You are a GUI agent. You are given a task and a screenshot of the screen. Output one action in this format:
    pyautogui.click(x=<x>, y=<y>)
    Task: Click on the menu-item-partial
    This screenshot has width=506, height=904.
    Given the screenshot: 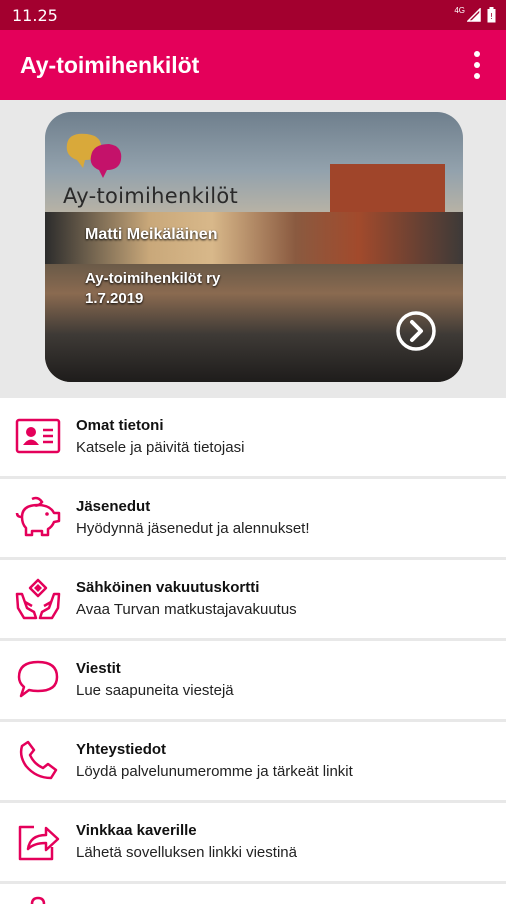 What is the action you would take?
    pyautogui.click(x=253, y=894)
    